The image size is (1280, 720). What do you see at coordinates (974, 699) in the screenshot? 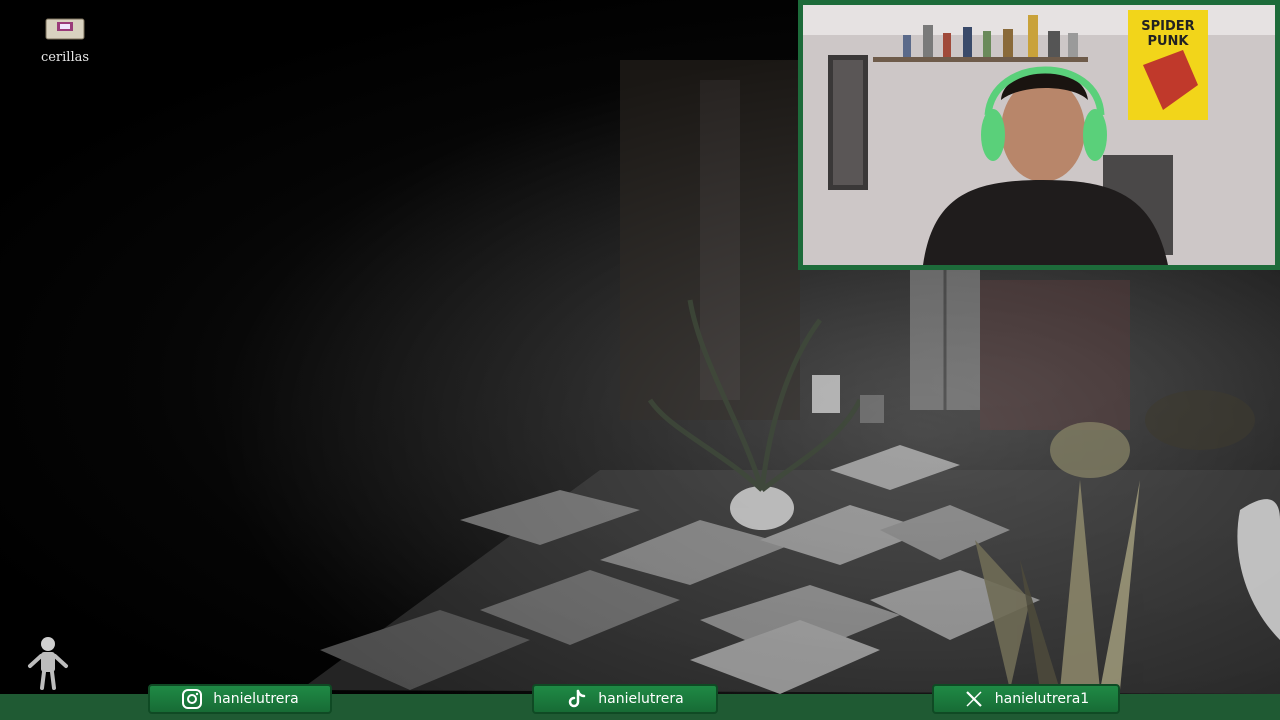
I see `x-icon` at bounding box center [974, 699].